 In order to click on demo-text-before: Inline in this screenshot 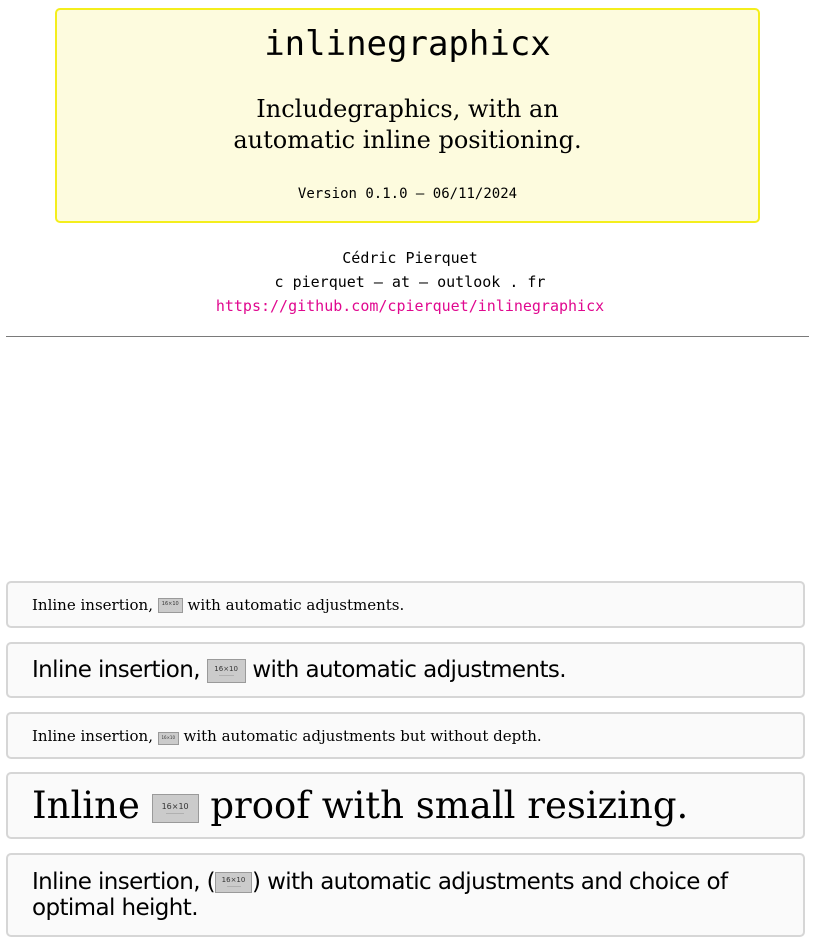, I will do `click(92, 805)`.